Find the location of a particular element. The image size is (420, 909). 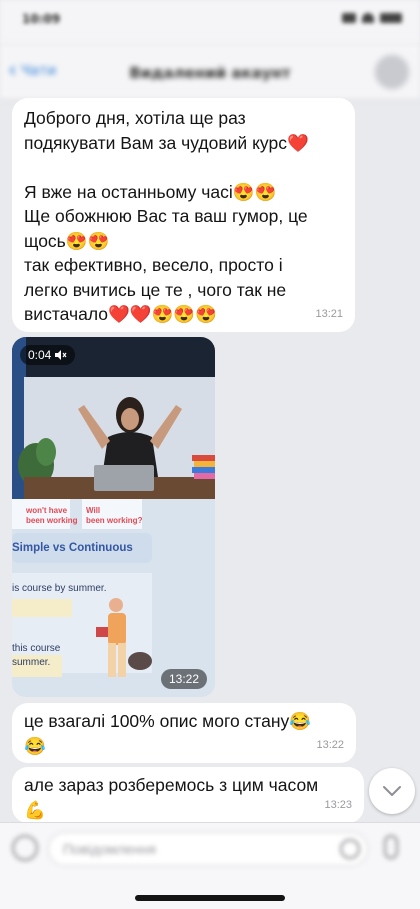

message-bubble: це взагалі 100% опис мого стану😂 😂 13:22 is located at coordinates (184, 733).